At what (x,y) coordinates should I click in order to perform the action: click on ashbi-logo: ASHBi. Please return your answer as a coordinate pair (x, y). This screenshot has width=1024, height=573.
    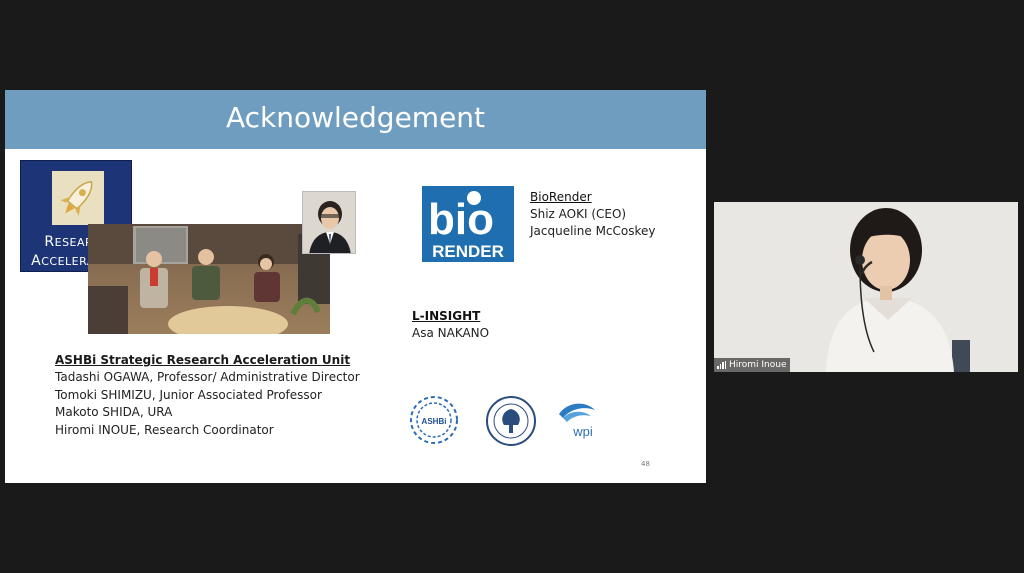
    Looking at the image, I should click on (434, 420).